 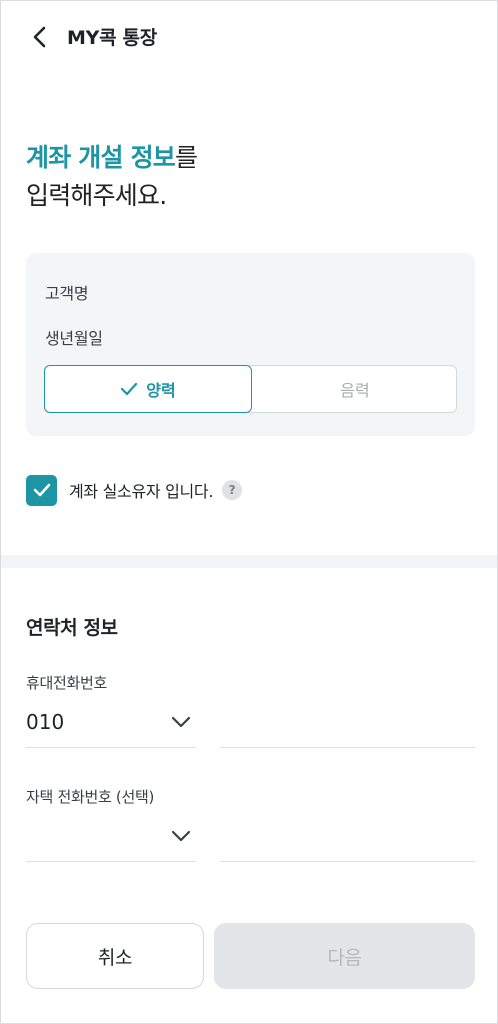 I want to click on solar-option: 양력, so click(x=148, y=389).